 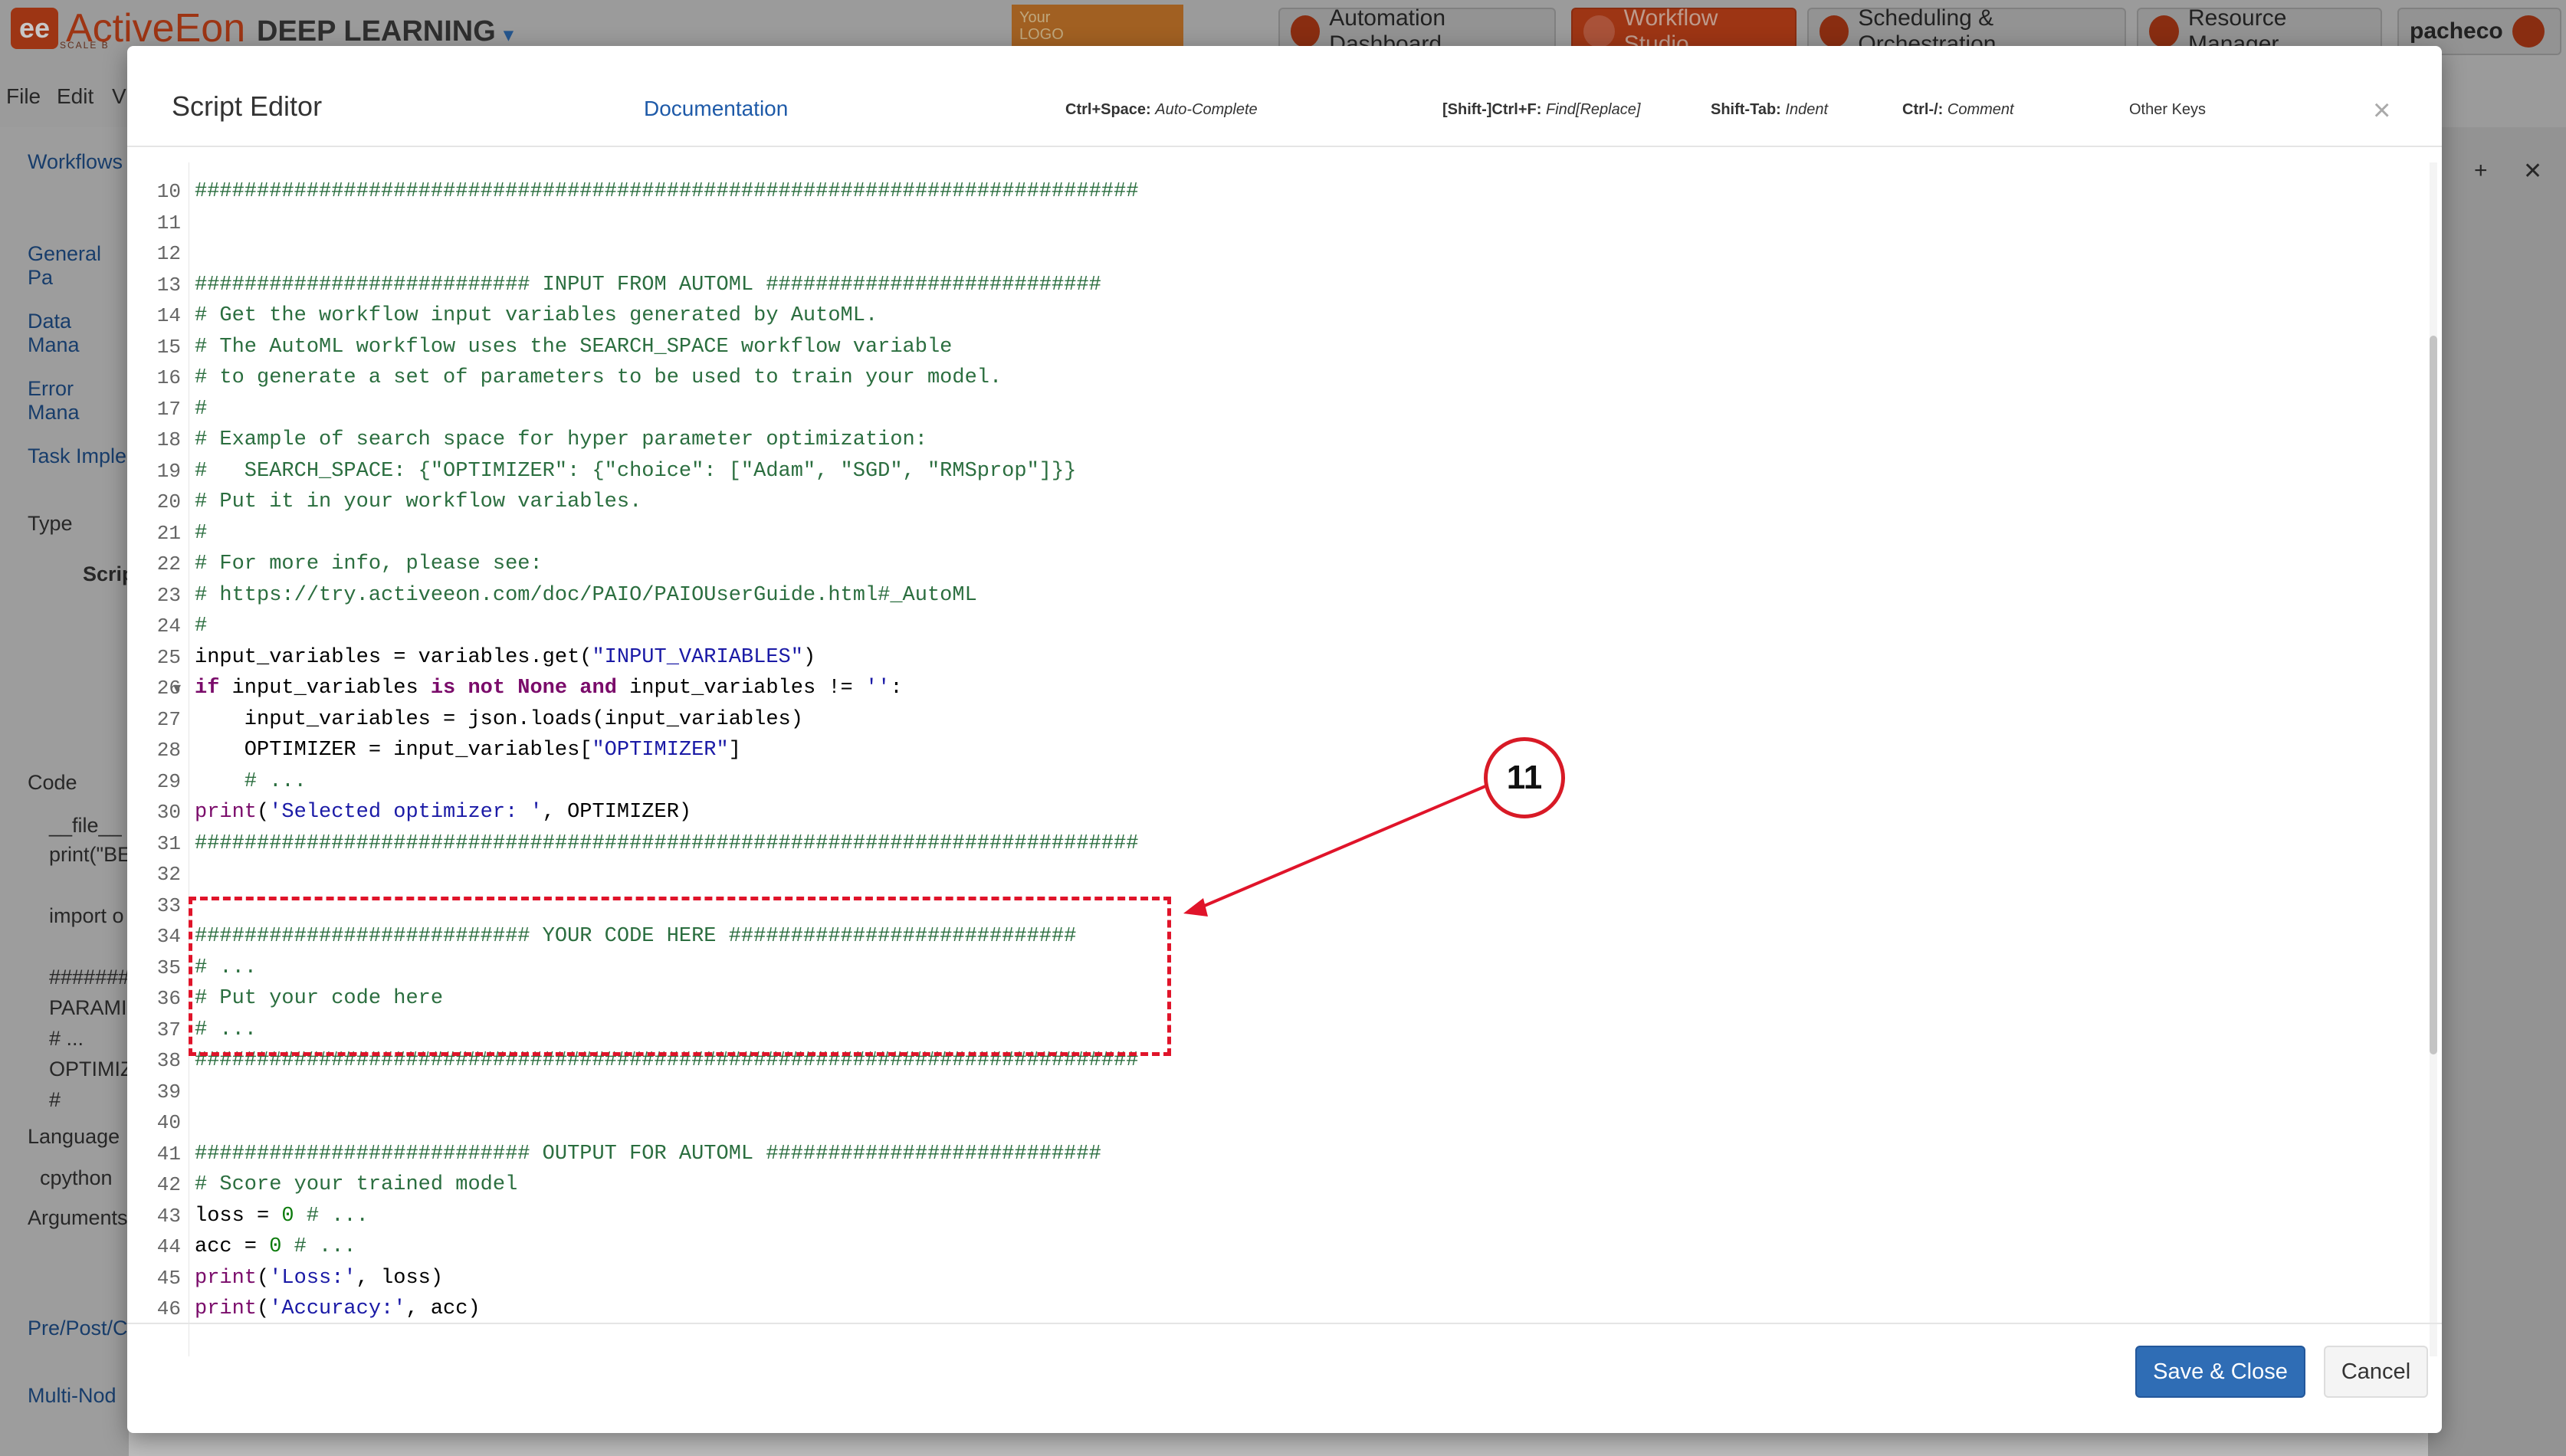 I want to click on line-number: 37, so click(x=168, y=1029).